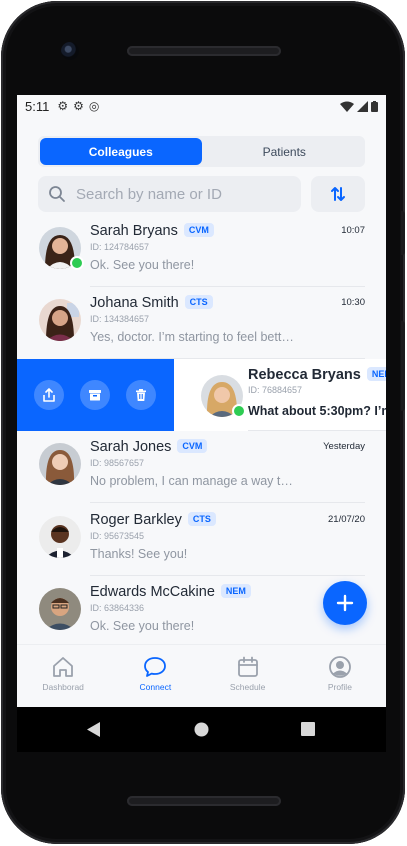 This screenshot has width=407, height=846. I want to click on delete-button, so click(141, 395).